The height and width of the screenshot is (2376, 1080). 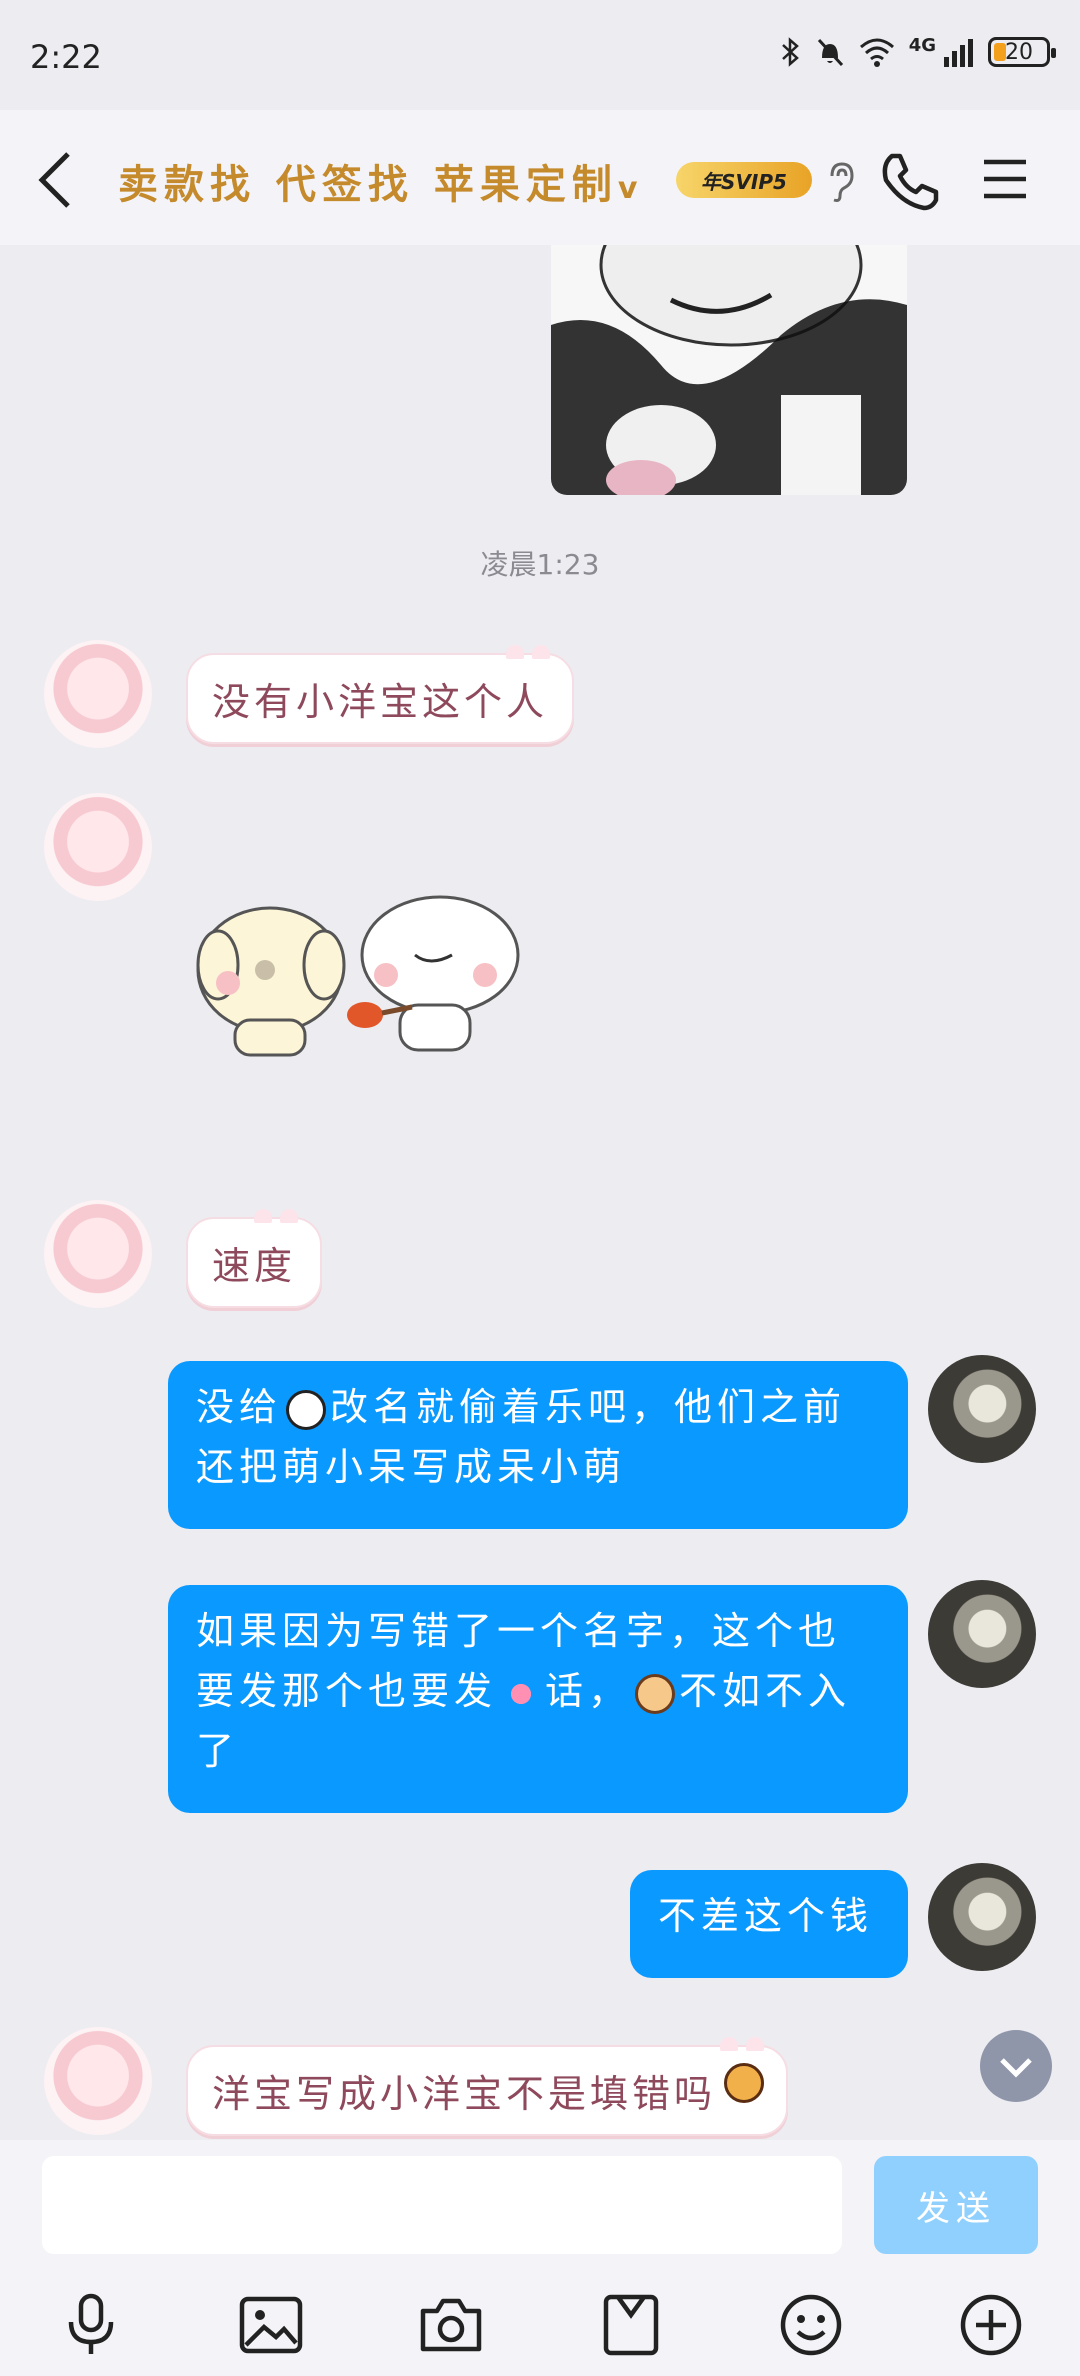 I want to click on chevron-down-icon, so click(x=1016, y=2068).